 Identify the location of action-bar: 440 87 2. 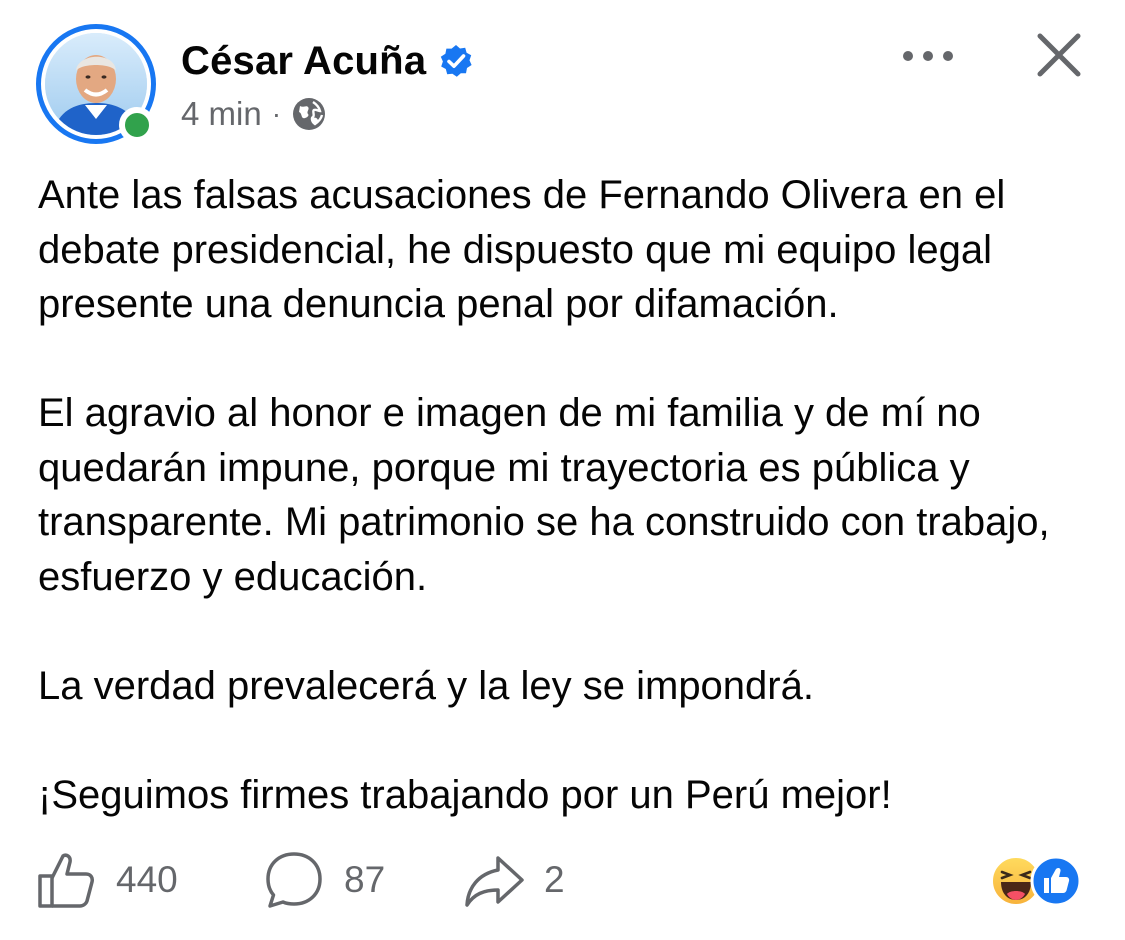
(562, 880).